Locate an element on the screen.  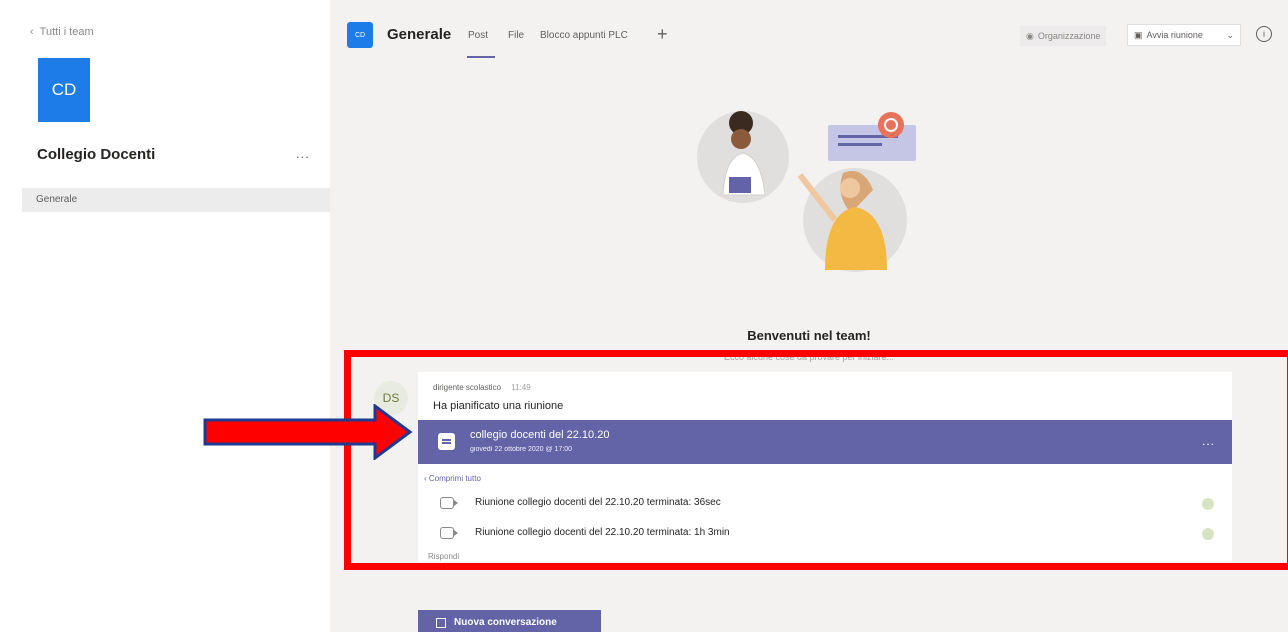
sidebar-item-generale: Generale is located at coordinates (176, 200).